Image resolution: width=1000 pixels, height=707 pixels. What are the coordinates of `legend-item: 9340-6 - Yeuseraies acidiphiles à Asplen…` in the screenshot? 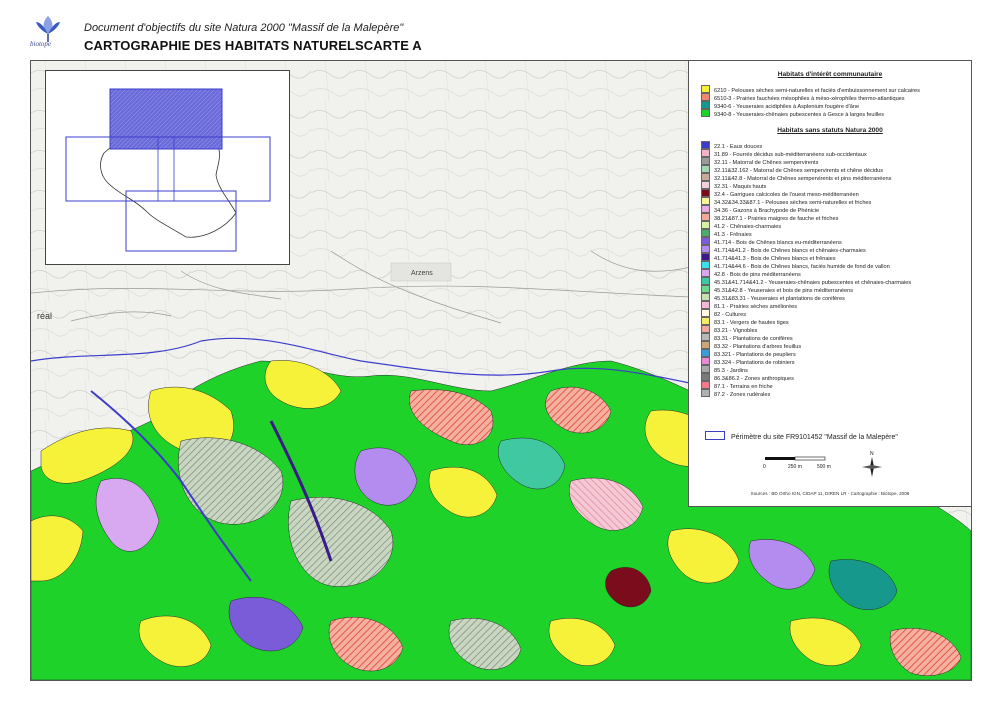 It's located at (780, 105).